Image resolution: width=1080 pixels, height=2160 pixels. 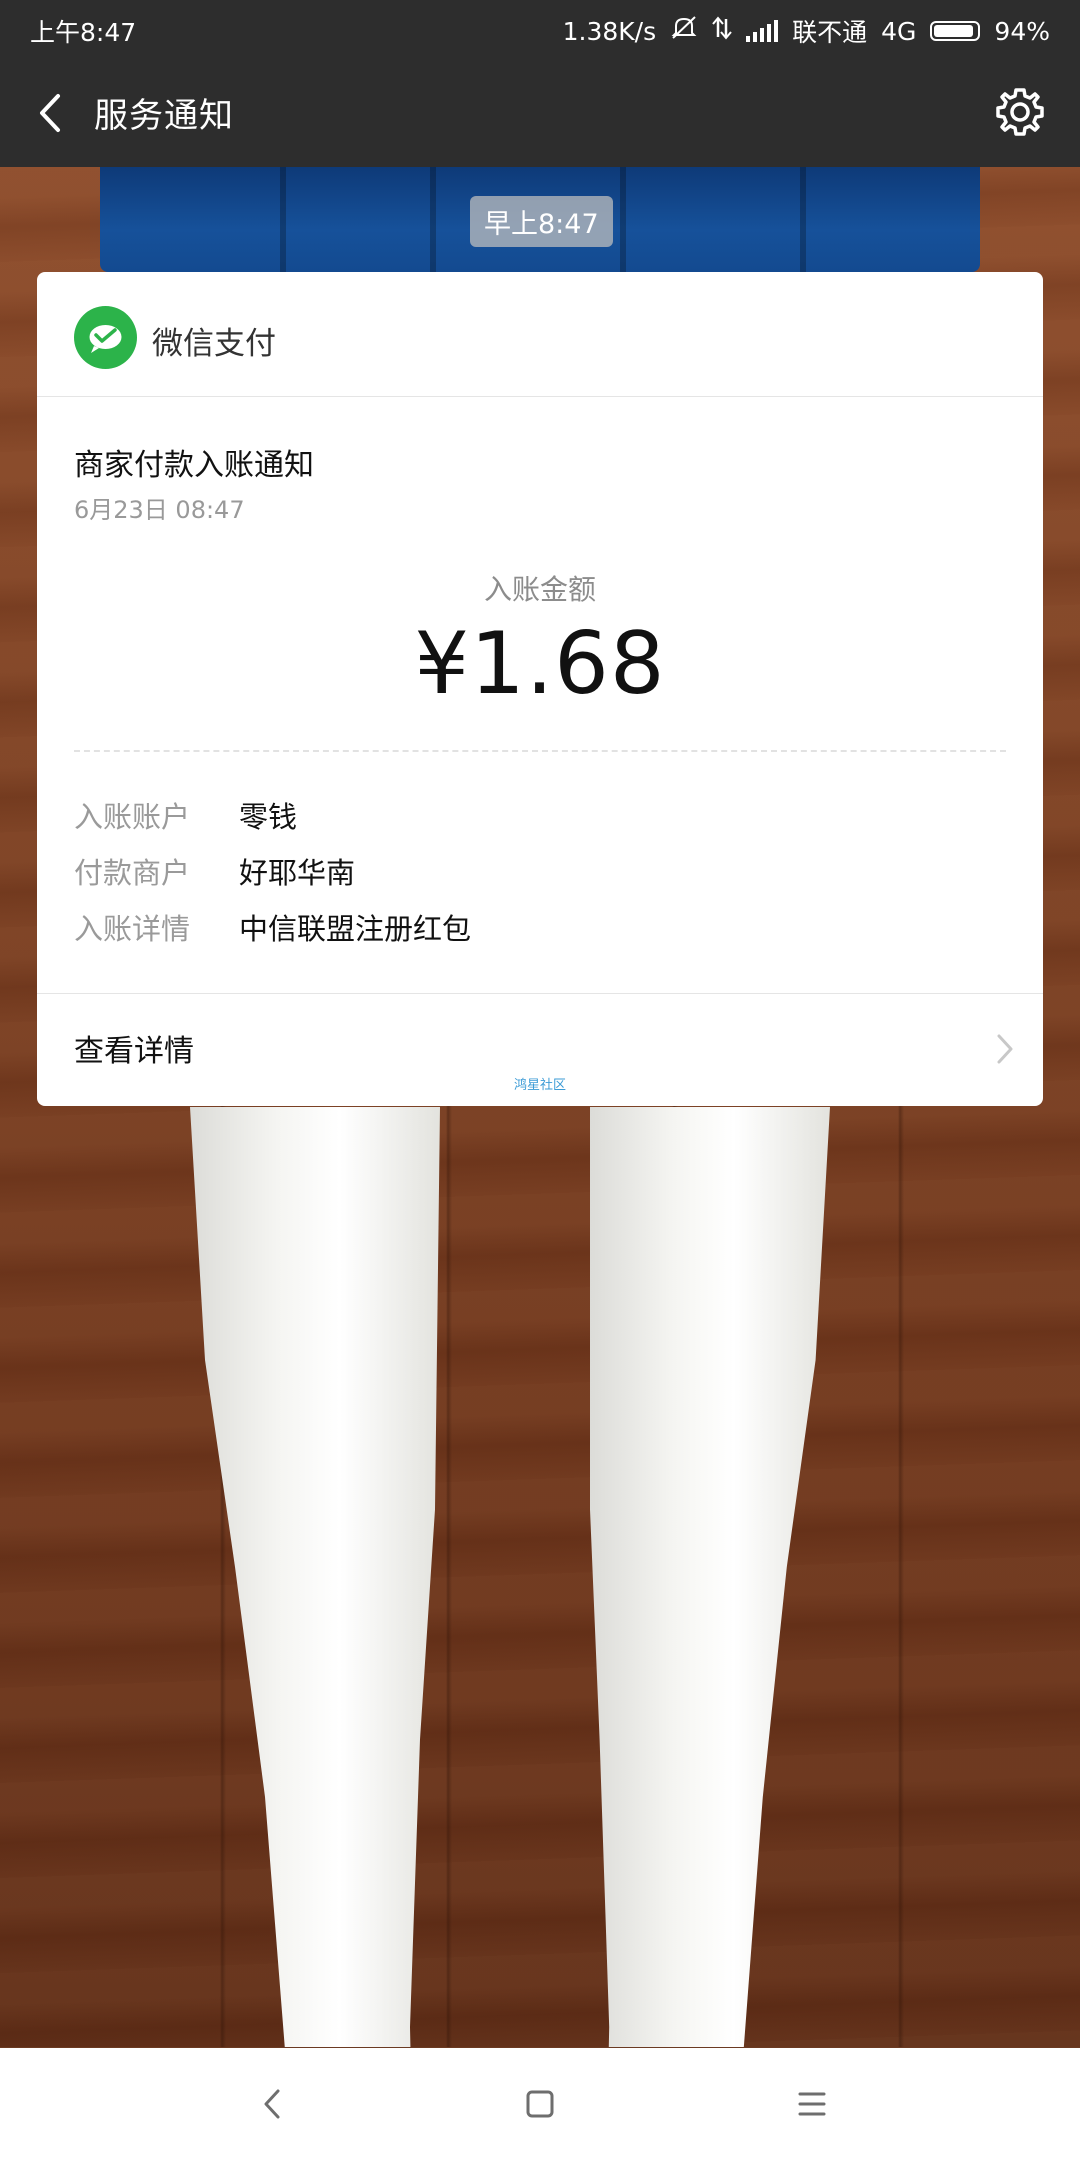 I want to click on detail-row-account: 入账账户 零钱, so click(x=185, y=815).